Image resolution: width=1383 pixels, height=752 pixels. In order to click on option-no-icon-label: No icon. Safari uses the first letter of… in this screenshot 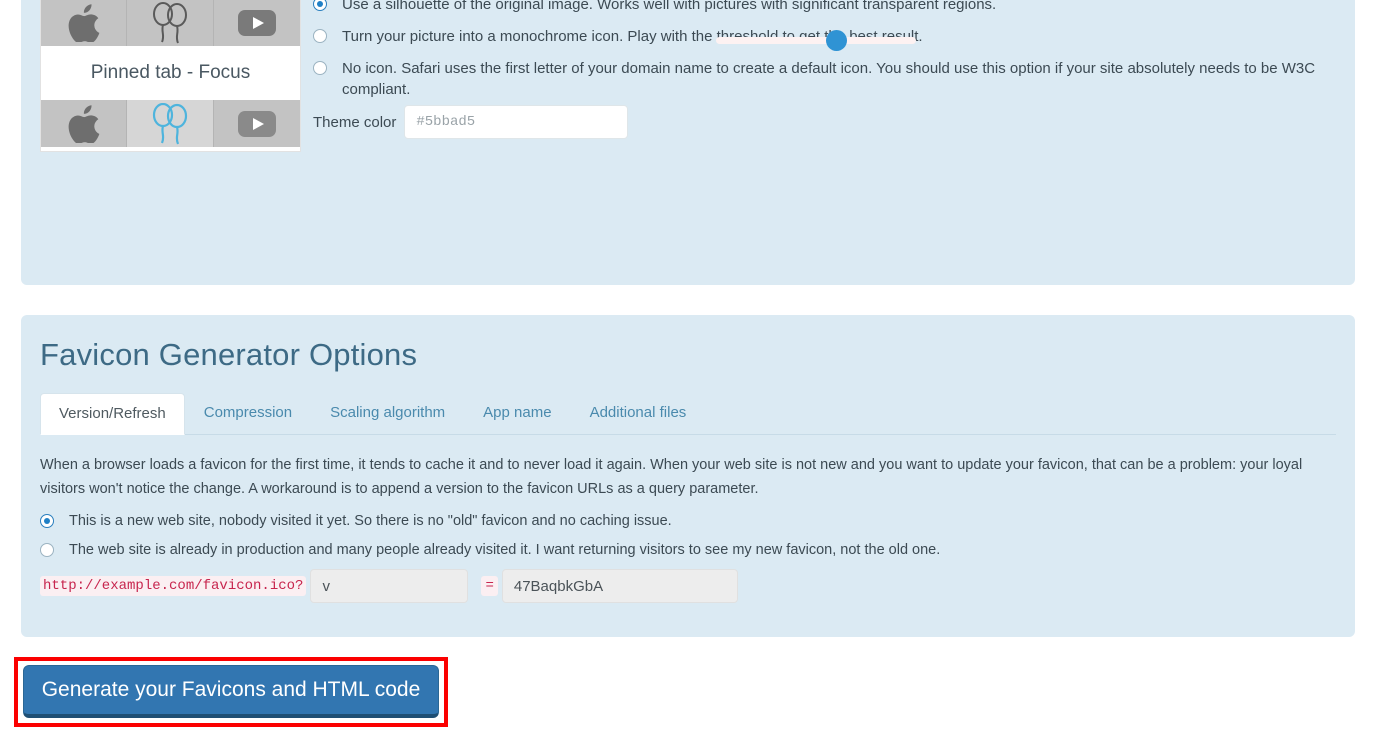, I will do `click(829, 79)`.